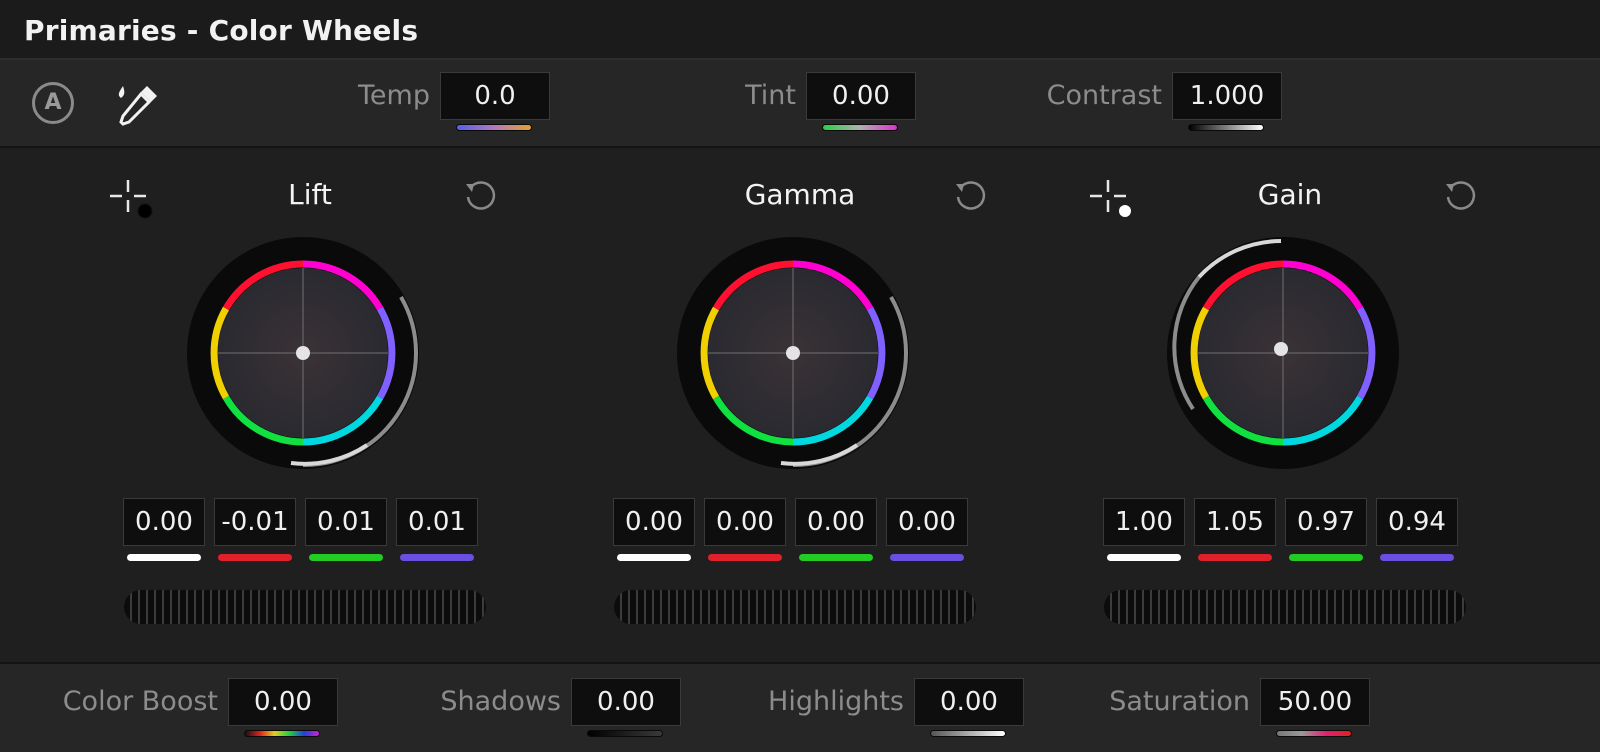 This screenshot has height=752, width=1600. Describe the element at coordinates (1144, 522) in the screenshot. I see `gain-master-field: 1.00` at that location.